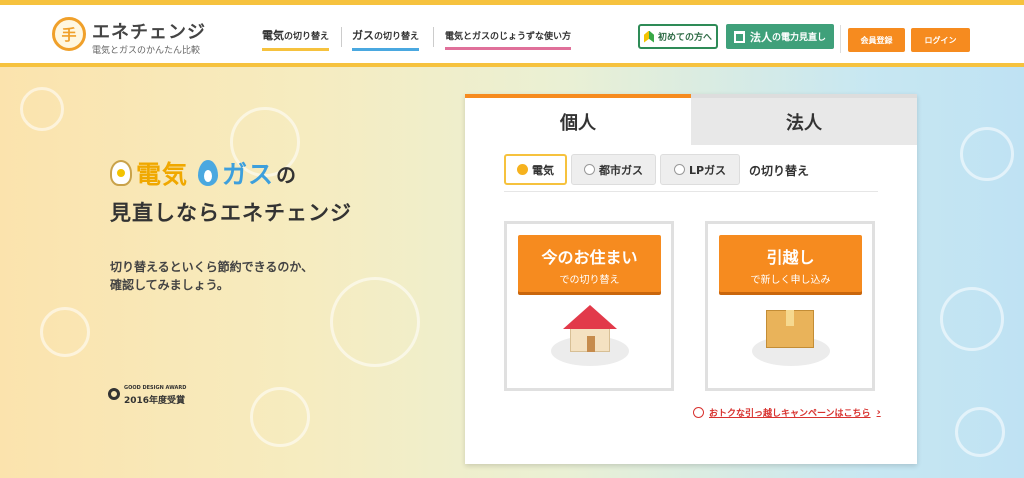 Image resolution: width=1024 pixels, height=478 pixels. Describe the element at coordinates (149, 31) in the screenshot. I see `logo-title: エネチェンジ` at that location.